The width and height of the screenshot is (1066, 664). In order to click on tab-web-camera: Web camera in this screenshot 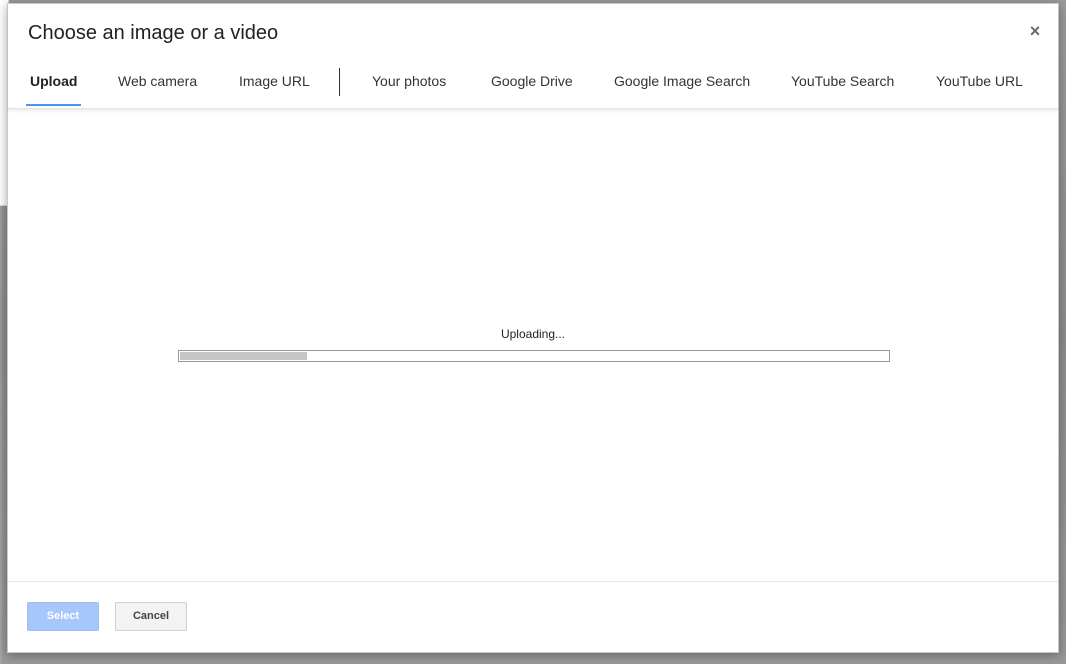, I will do `click(157, 86)`.